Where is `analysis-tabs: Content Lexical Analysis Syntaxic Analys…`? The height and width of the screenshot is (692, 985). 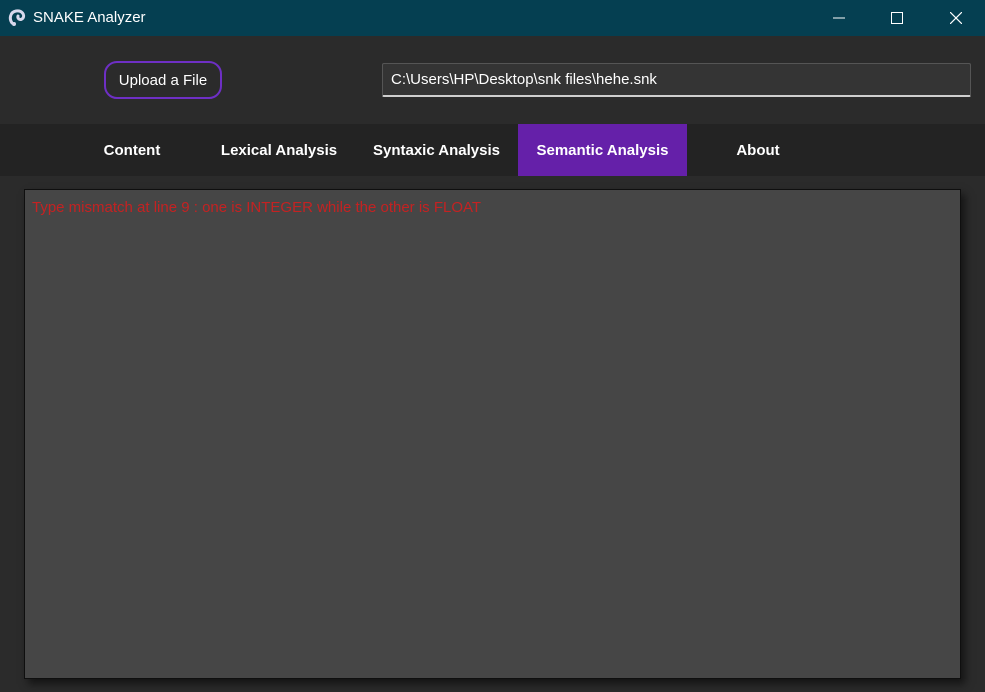 analysis-tabs: Content Lexical Analysis Syntaxic Analys… is located at coordinates (492, 150).